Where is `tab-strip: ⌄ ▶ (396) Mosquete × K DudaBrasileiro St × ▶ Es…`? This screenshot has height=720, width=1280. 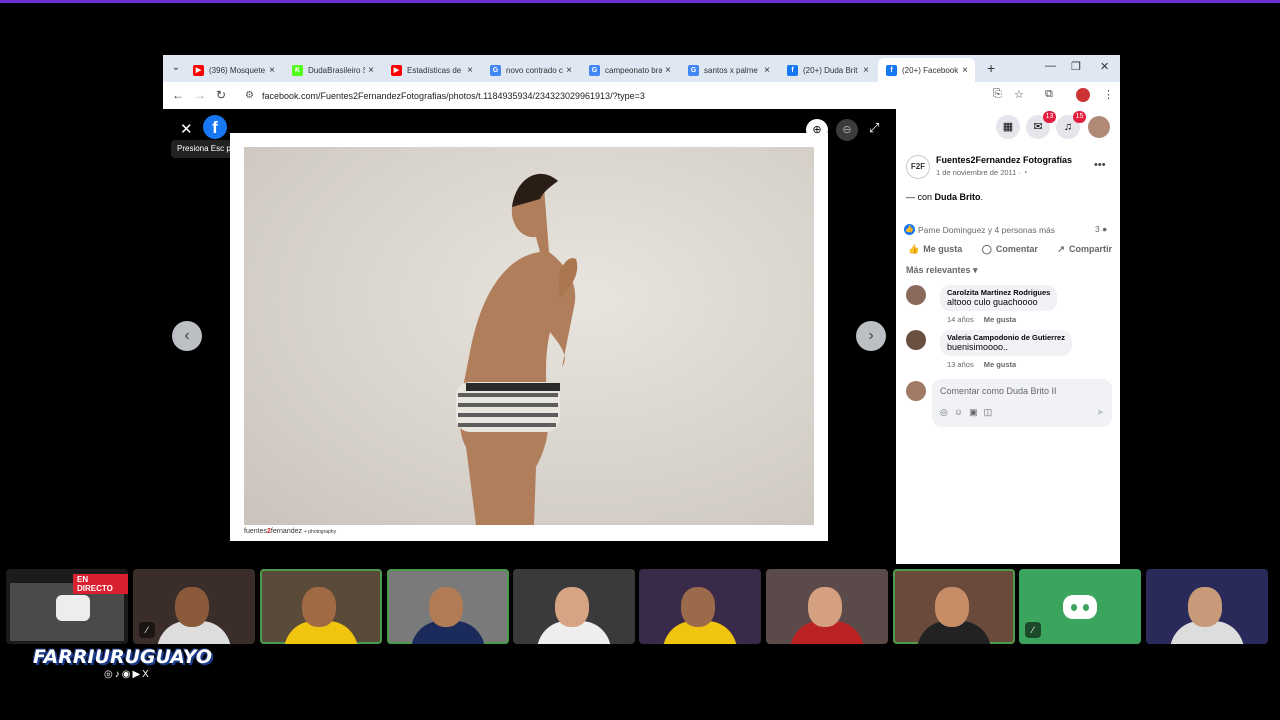 tab-strip: ⌄ ▶ (396) Mosquete × K DudaBrasileiro St × ▶ Es… is located at coordinates (641, 68).